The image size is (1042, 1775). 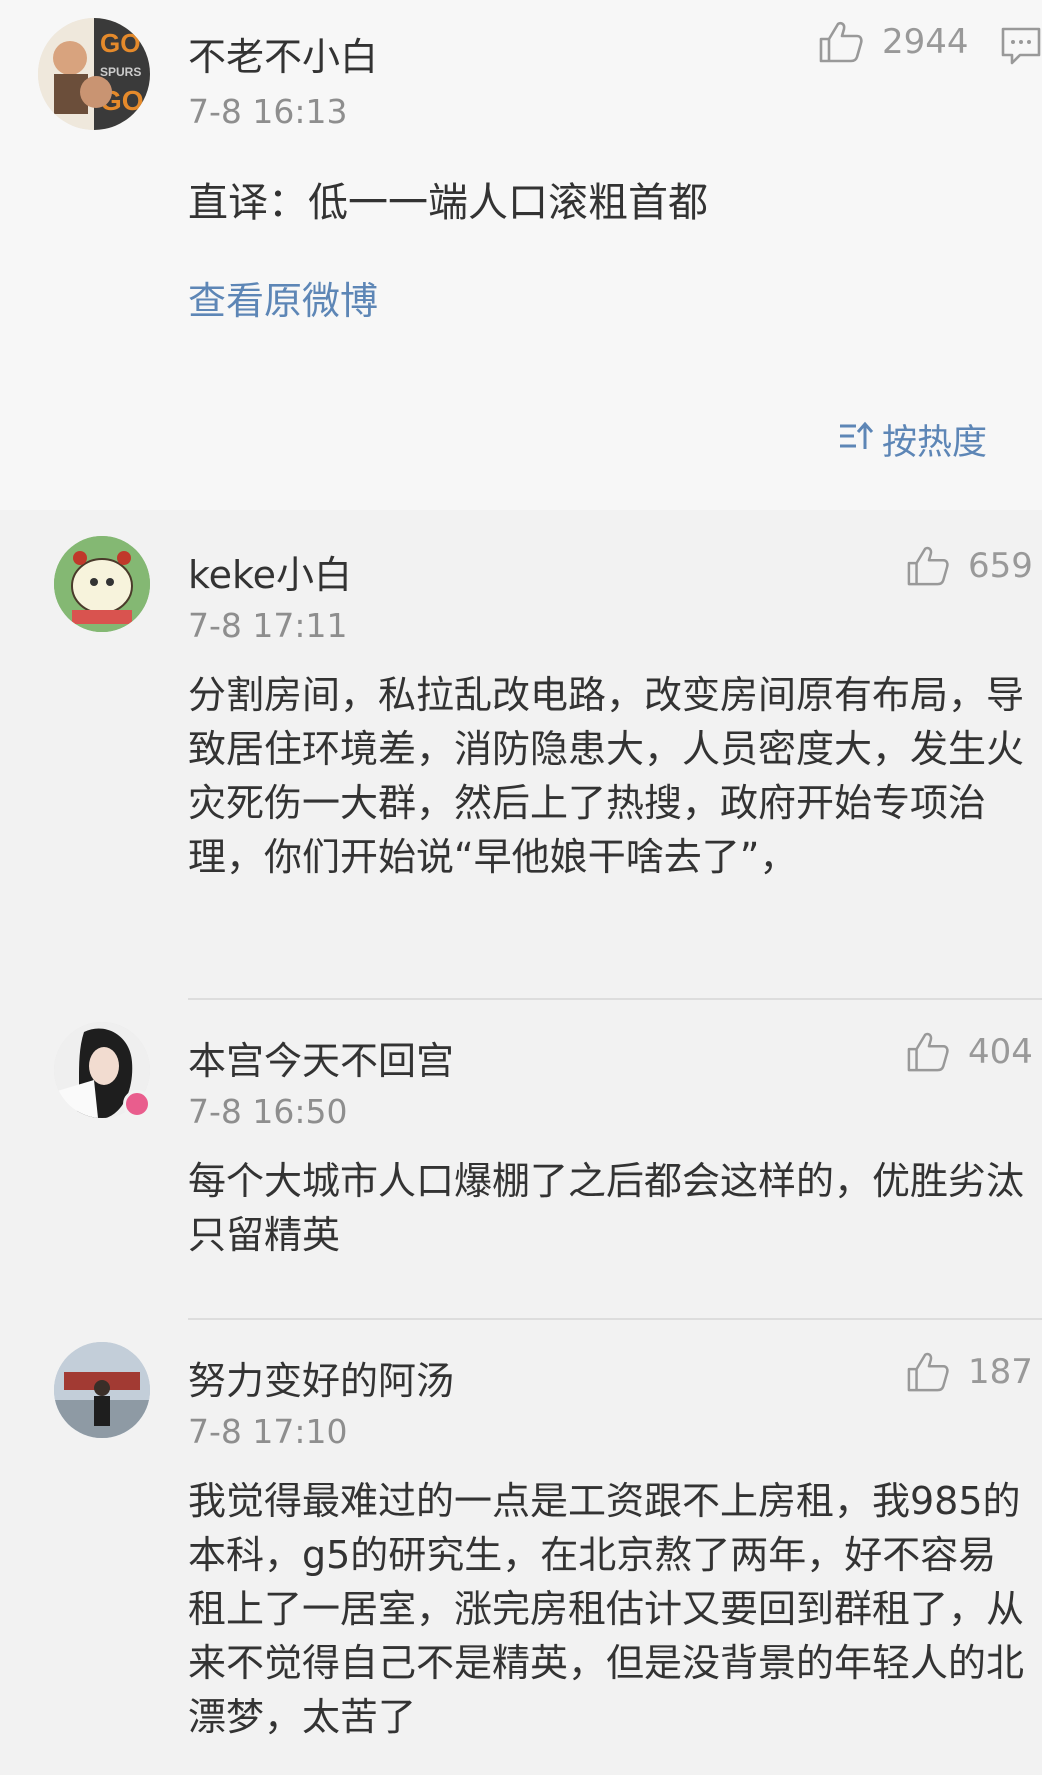 What do you see at coordinates (1000, 1372) in the screenshot?
I see `comment-like-count: 187` at bounding box center [1000, 1372].